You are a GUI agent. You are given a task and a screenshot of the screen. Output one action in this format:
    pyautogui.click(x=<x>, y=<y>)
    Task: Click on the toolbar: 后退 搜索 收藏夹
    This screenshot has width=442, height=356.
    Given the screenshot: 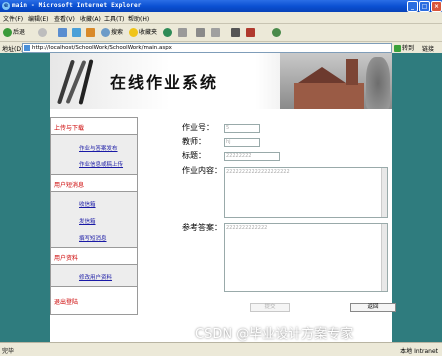 What is the action you would take?
    pyautogui.click(x=221, y=33)
    